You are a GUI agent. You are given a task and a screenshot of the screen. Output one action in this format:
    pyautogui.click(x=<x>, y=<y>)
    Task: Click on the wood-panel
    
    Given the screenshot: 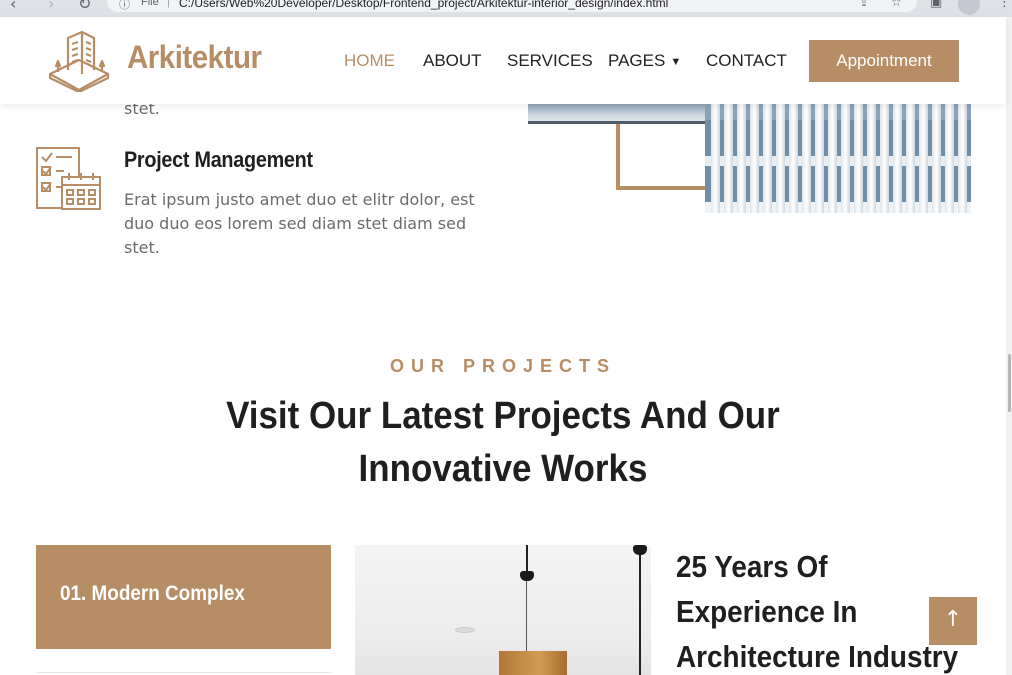 What is the action you would take?
    pyautogui.click(x=533, y=663)
    